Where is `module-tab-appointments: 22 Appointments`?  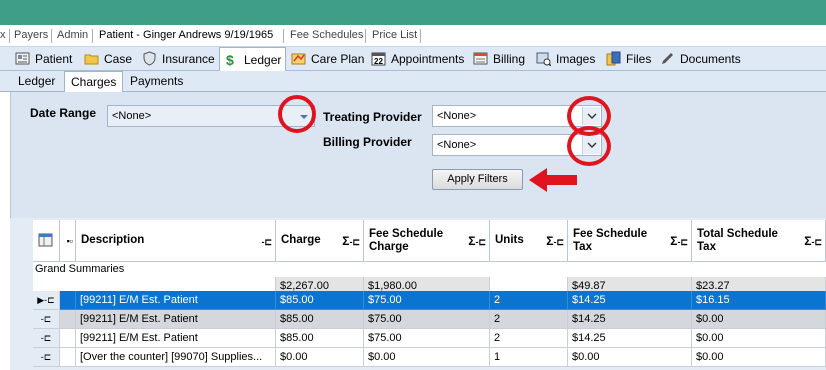 module-tab-appointments: 22 Appointments is located at coordinates (417, 58).